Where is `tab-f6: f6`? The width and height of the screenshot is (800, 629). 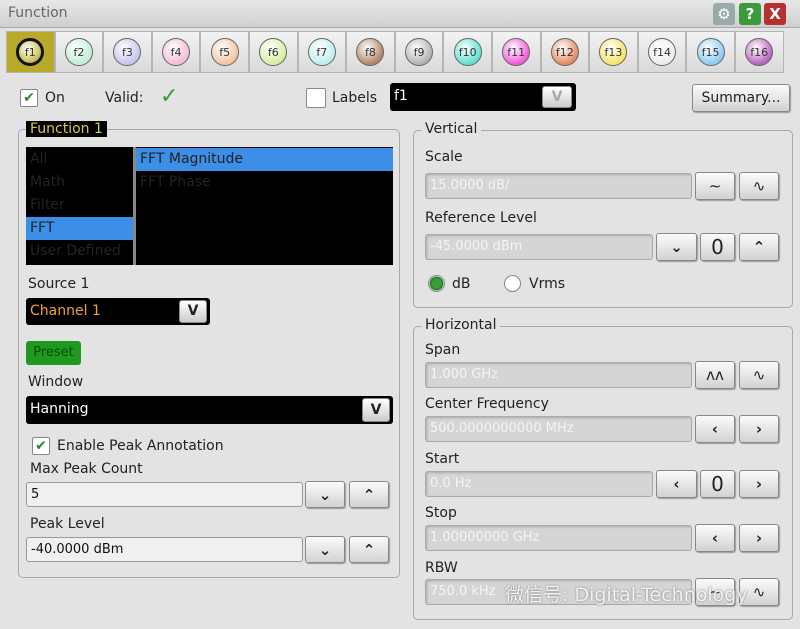
tab-f6: f6 is located at coordinates (273, 52).